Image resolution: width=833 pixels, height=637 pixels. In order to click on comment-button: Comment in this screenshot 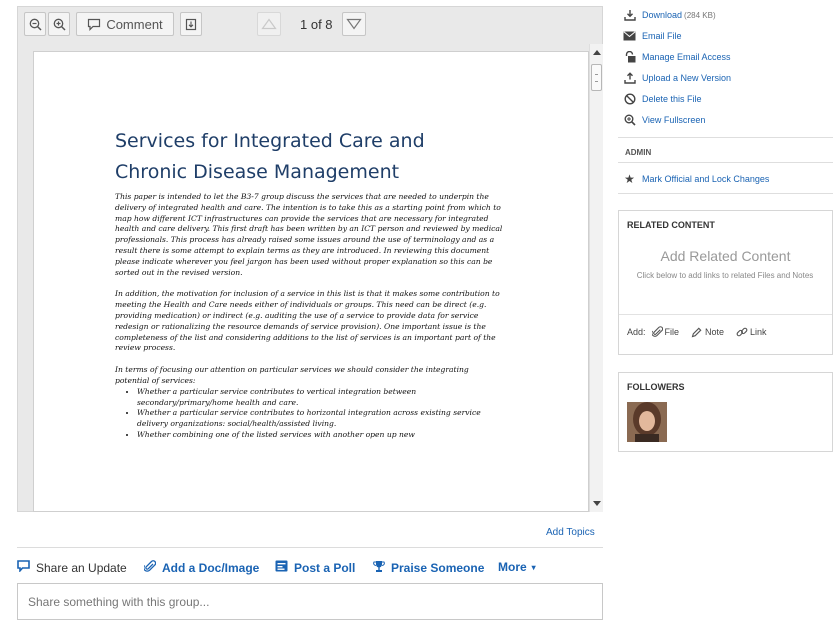, I will do `click(125, 24)`.